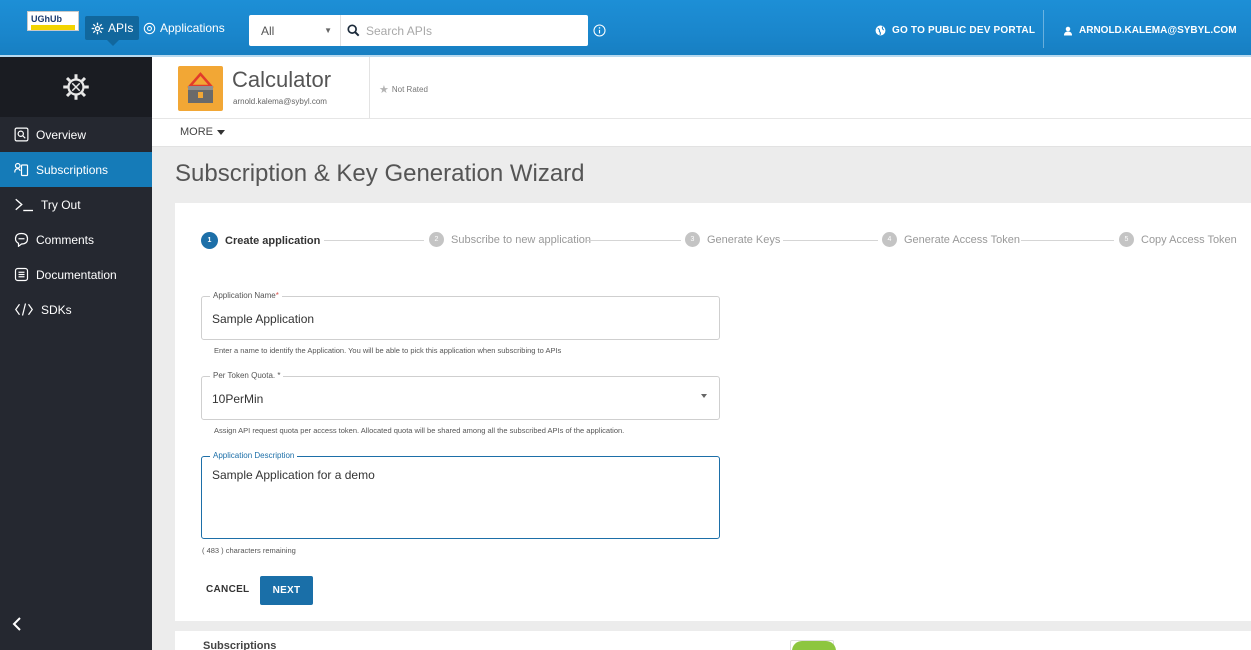 The image size is (1251, 650). I want to click on document-icon, so click(21, 274).